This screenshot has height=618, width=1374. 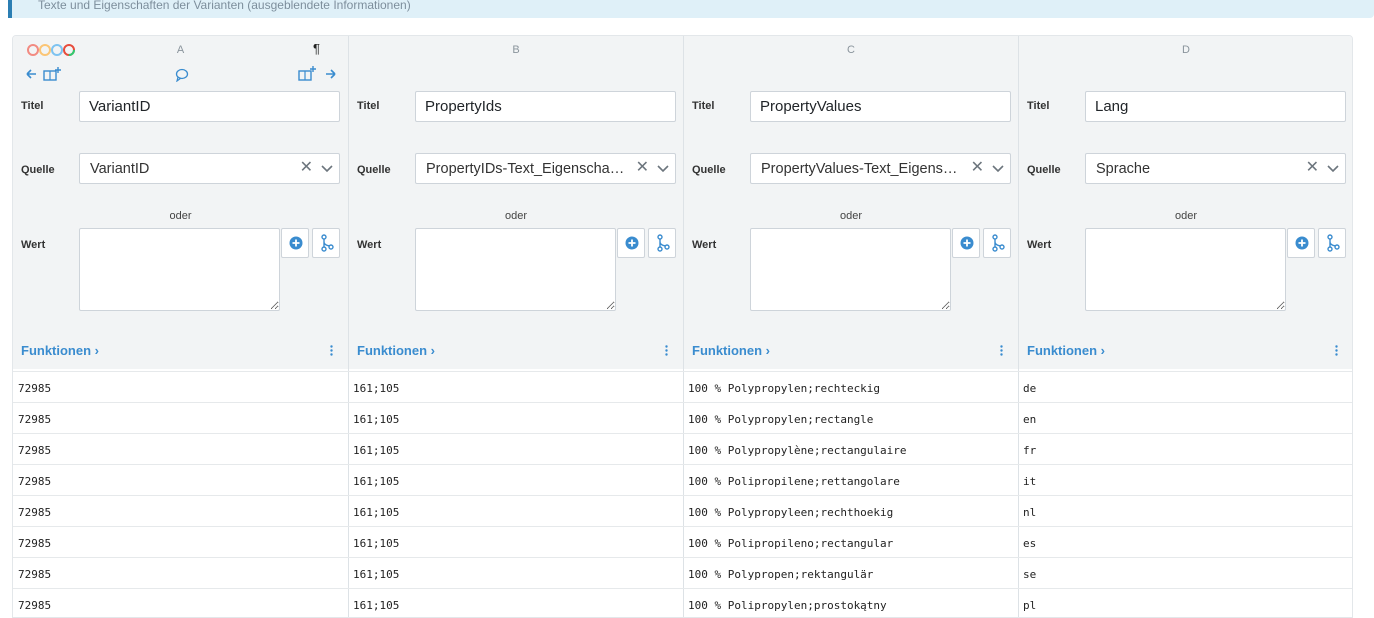 What do you see at coordinates (1185, 510) in the screenshot?
I see `table-cell: nl` at bounding box center [1185, 510].